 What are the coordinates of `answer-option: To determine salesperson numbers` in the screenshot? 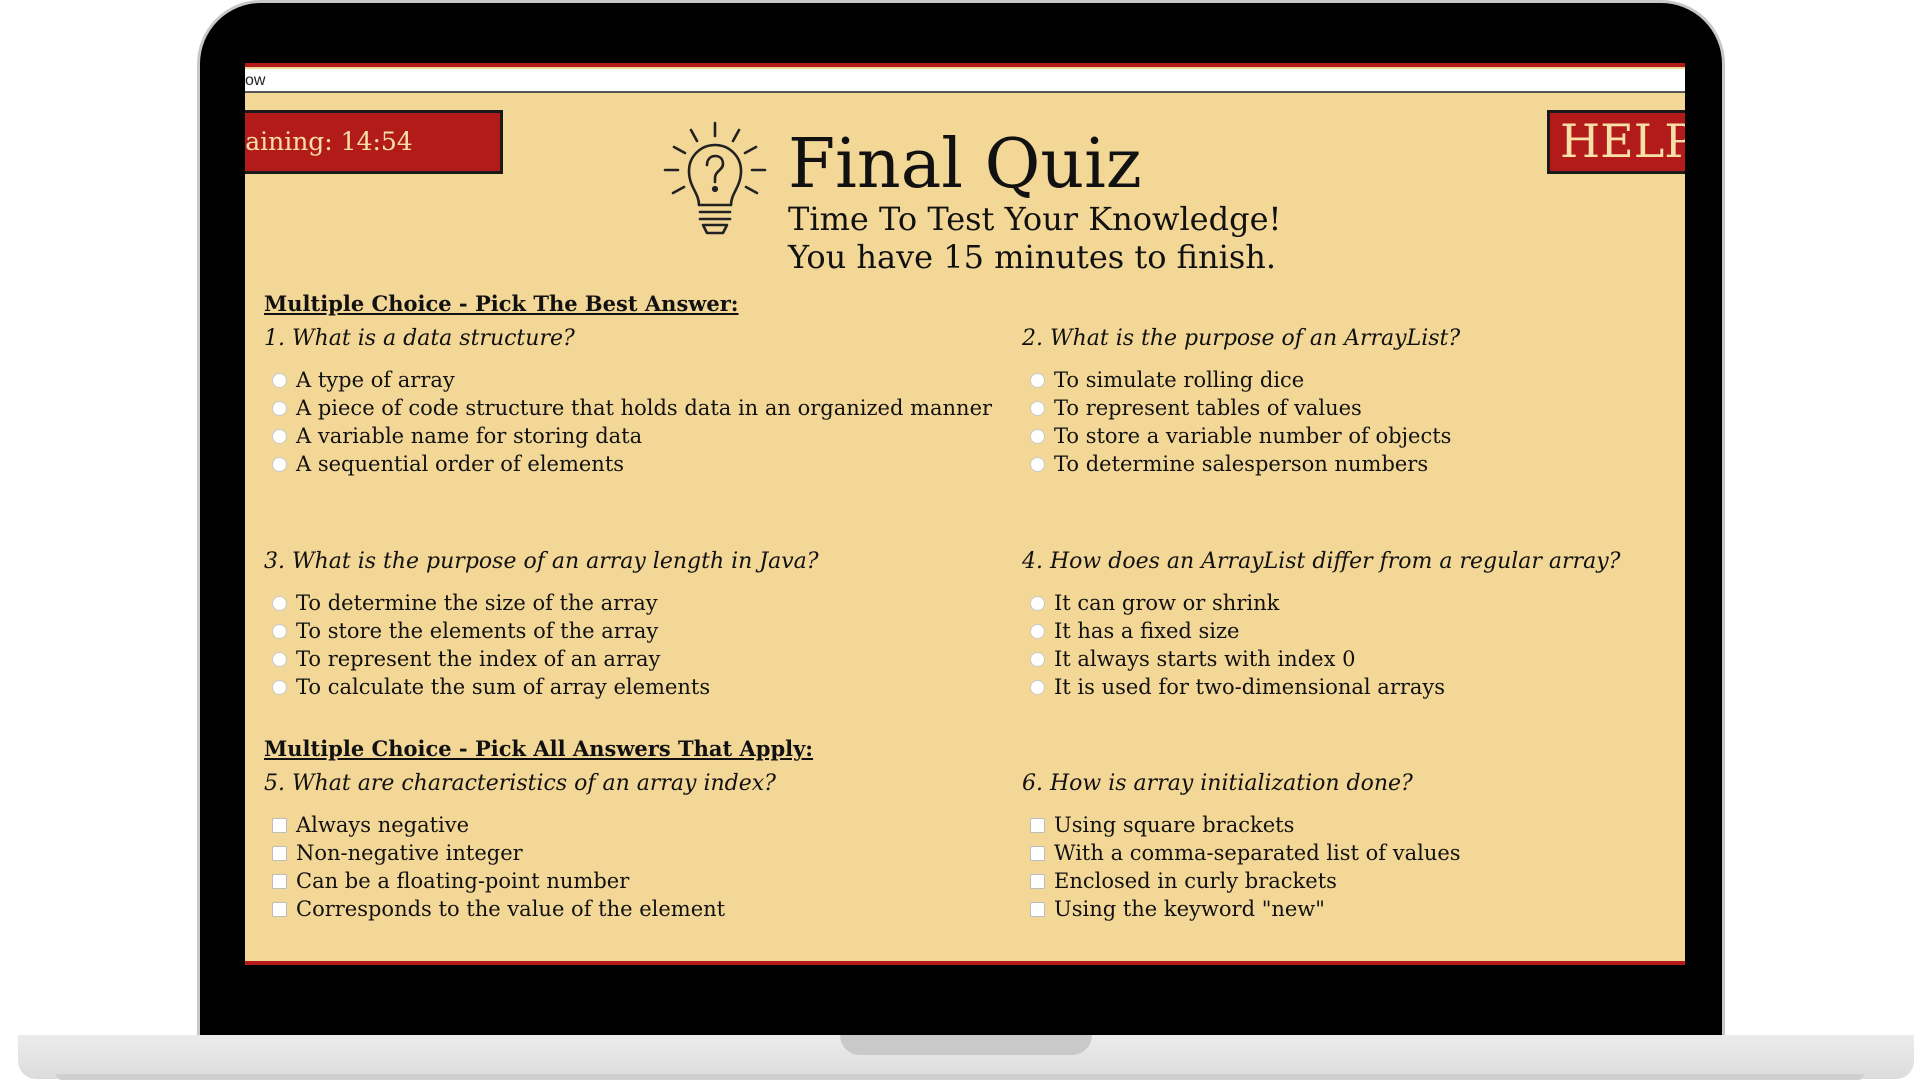 It's located at (1236, 464).